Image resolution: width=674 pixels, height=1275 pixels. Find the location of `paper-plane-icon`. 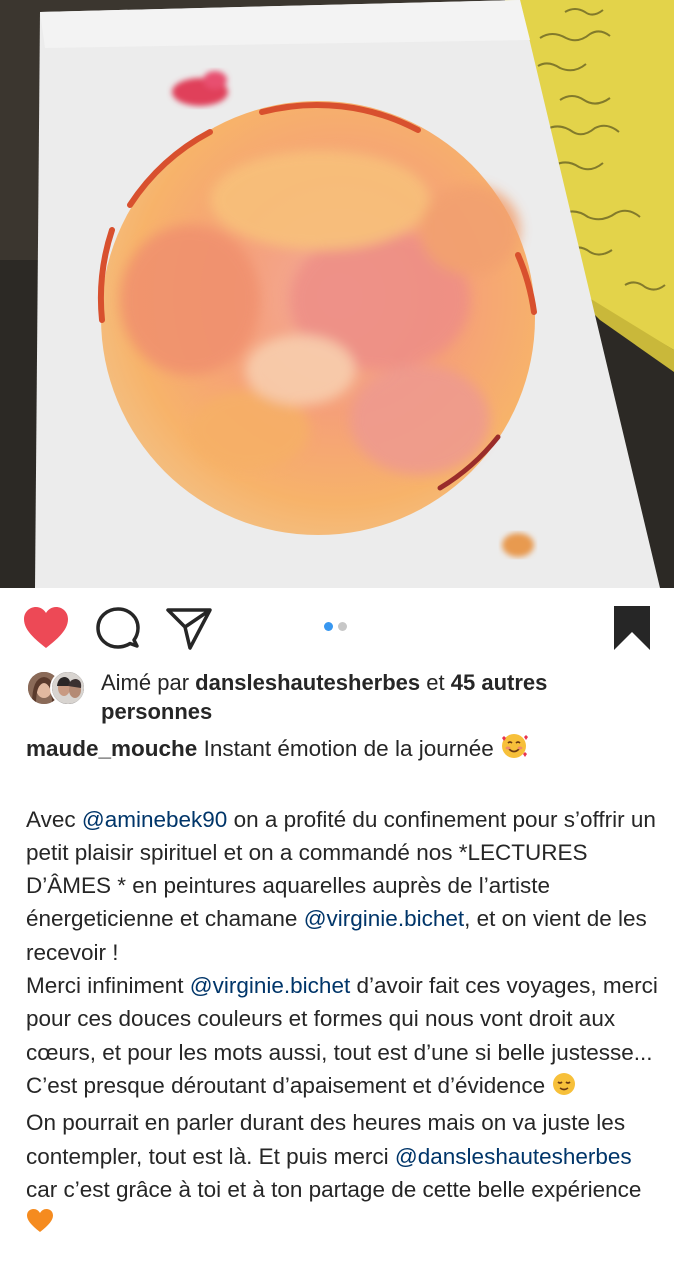

paper-plane-icon is located at coordinates (189, 629).